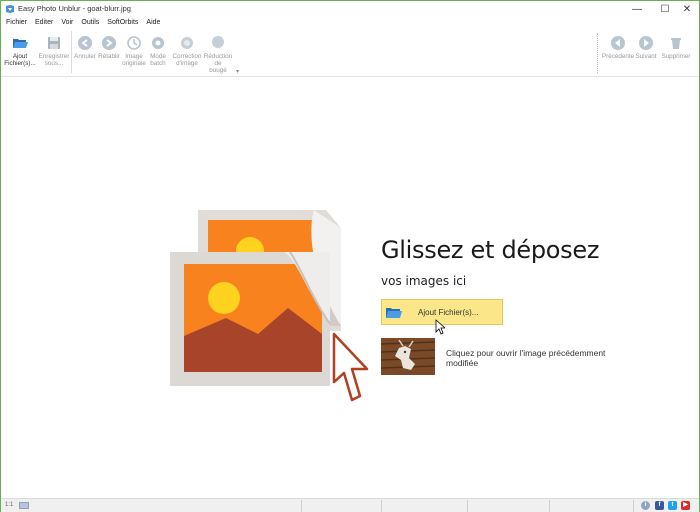 Image resolution: width=700 pixels, height=512 pixels. Describe the element at coordinates (44, 23) in the screenshot. I see `menu-editer: Editer` at that location.